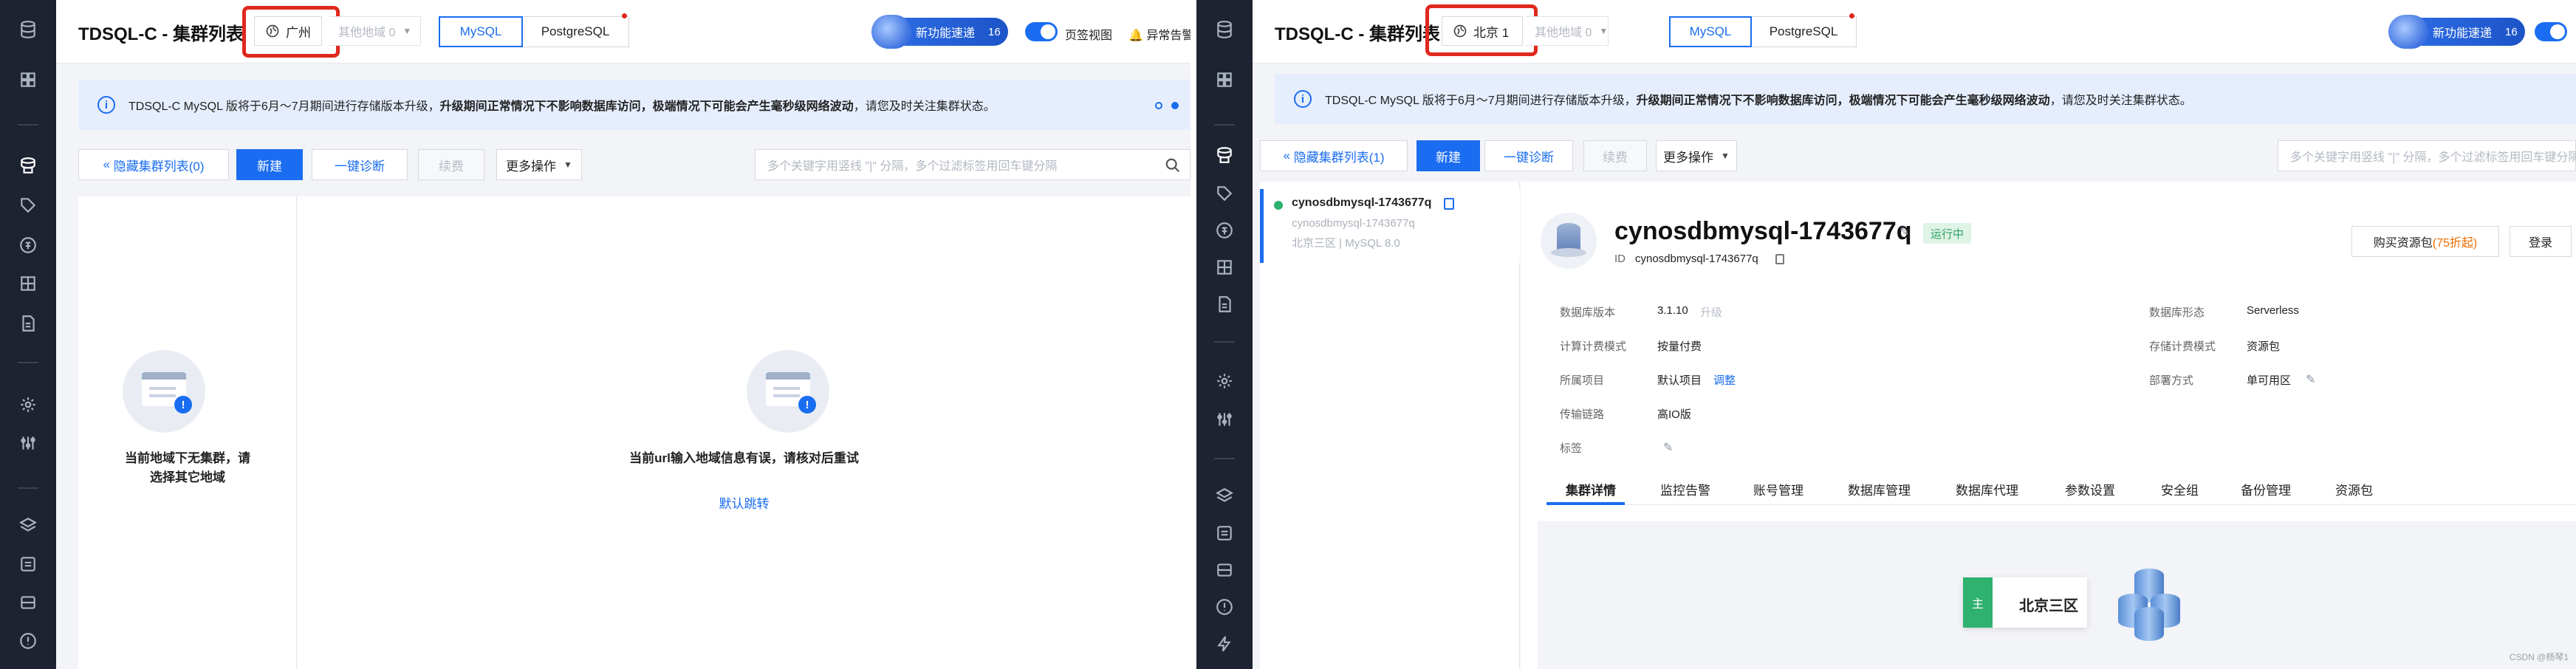 The height and width of the screenshot is (669, 2576). Describe the element at coordinates (1089, 36) in the screenshot. I see `tab-view-label: 页签视图` at that location.